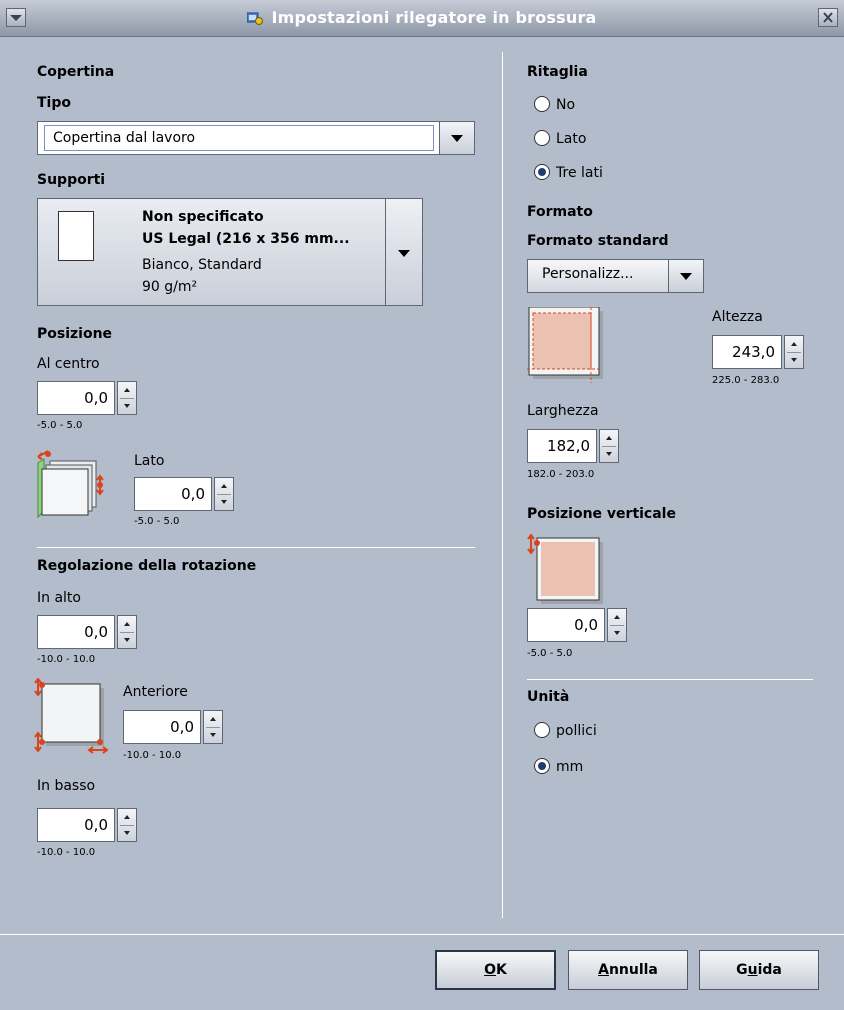 Image resolution: width=844 pixels, height=1010 pixels. What do you see at coordinates (76, 825) in the screenshot?
I see `in-basso-input: 0,0` at bounding box center [76, 825].